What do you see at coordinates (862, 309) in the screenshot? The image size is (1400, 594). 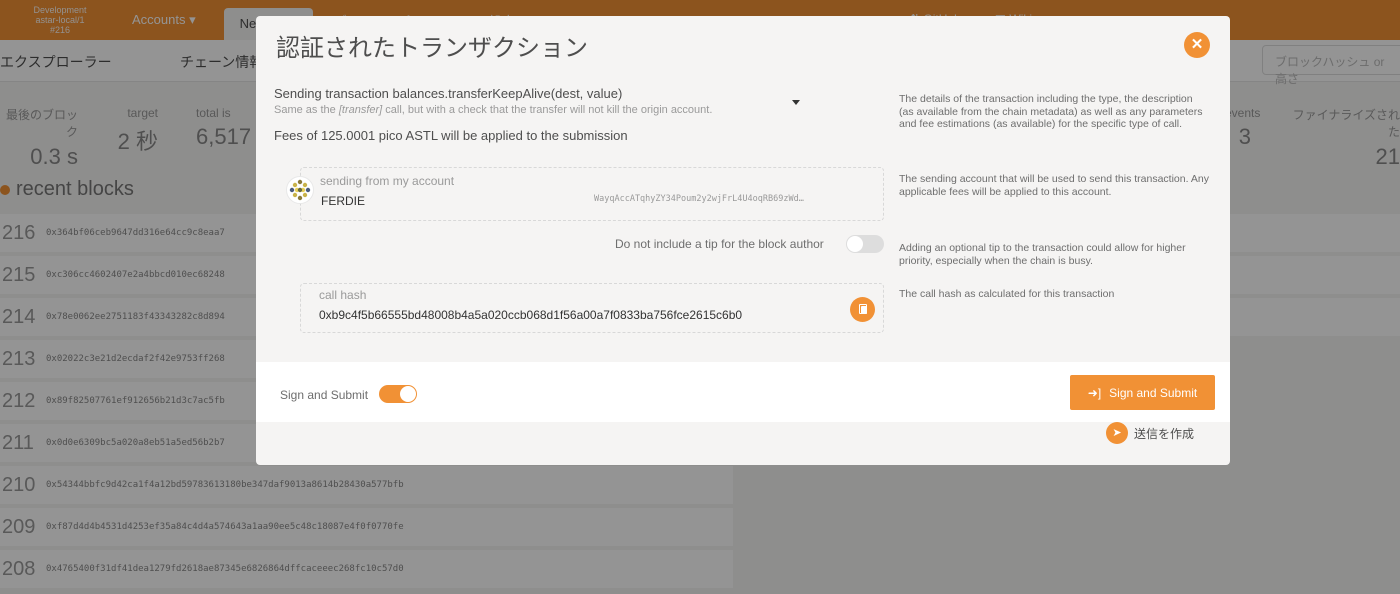 I see `copy-button` at bounding box center [862, 309].